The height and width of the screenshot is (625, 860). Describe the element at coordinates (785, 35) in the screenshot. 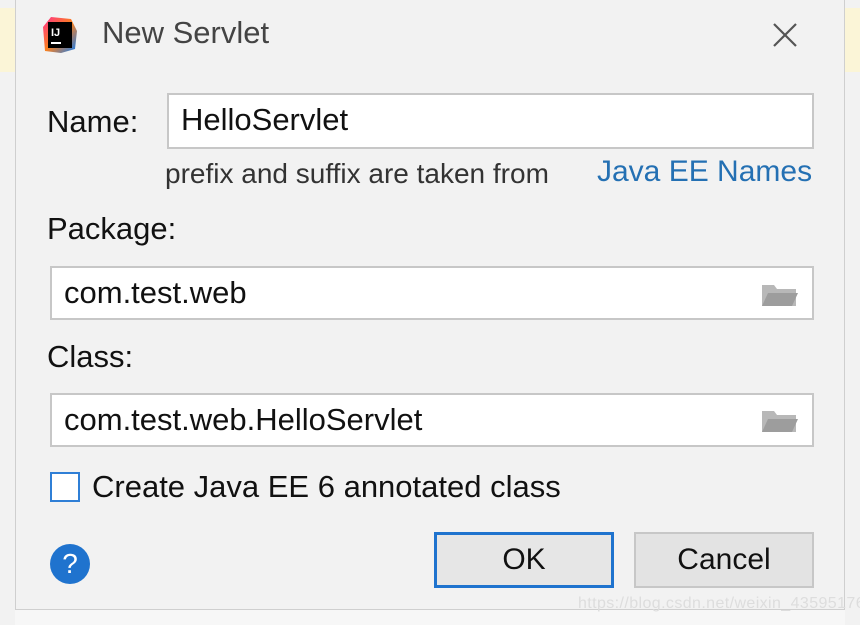

I see `close-icon` at that location.